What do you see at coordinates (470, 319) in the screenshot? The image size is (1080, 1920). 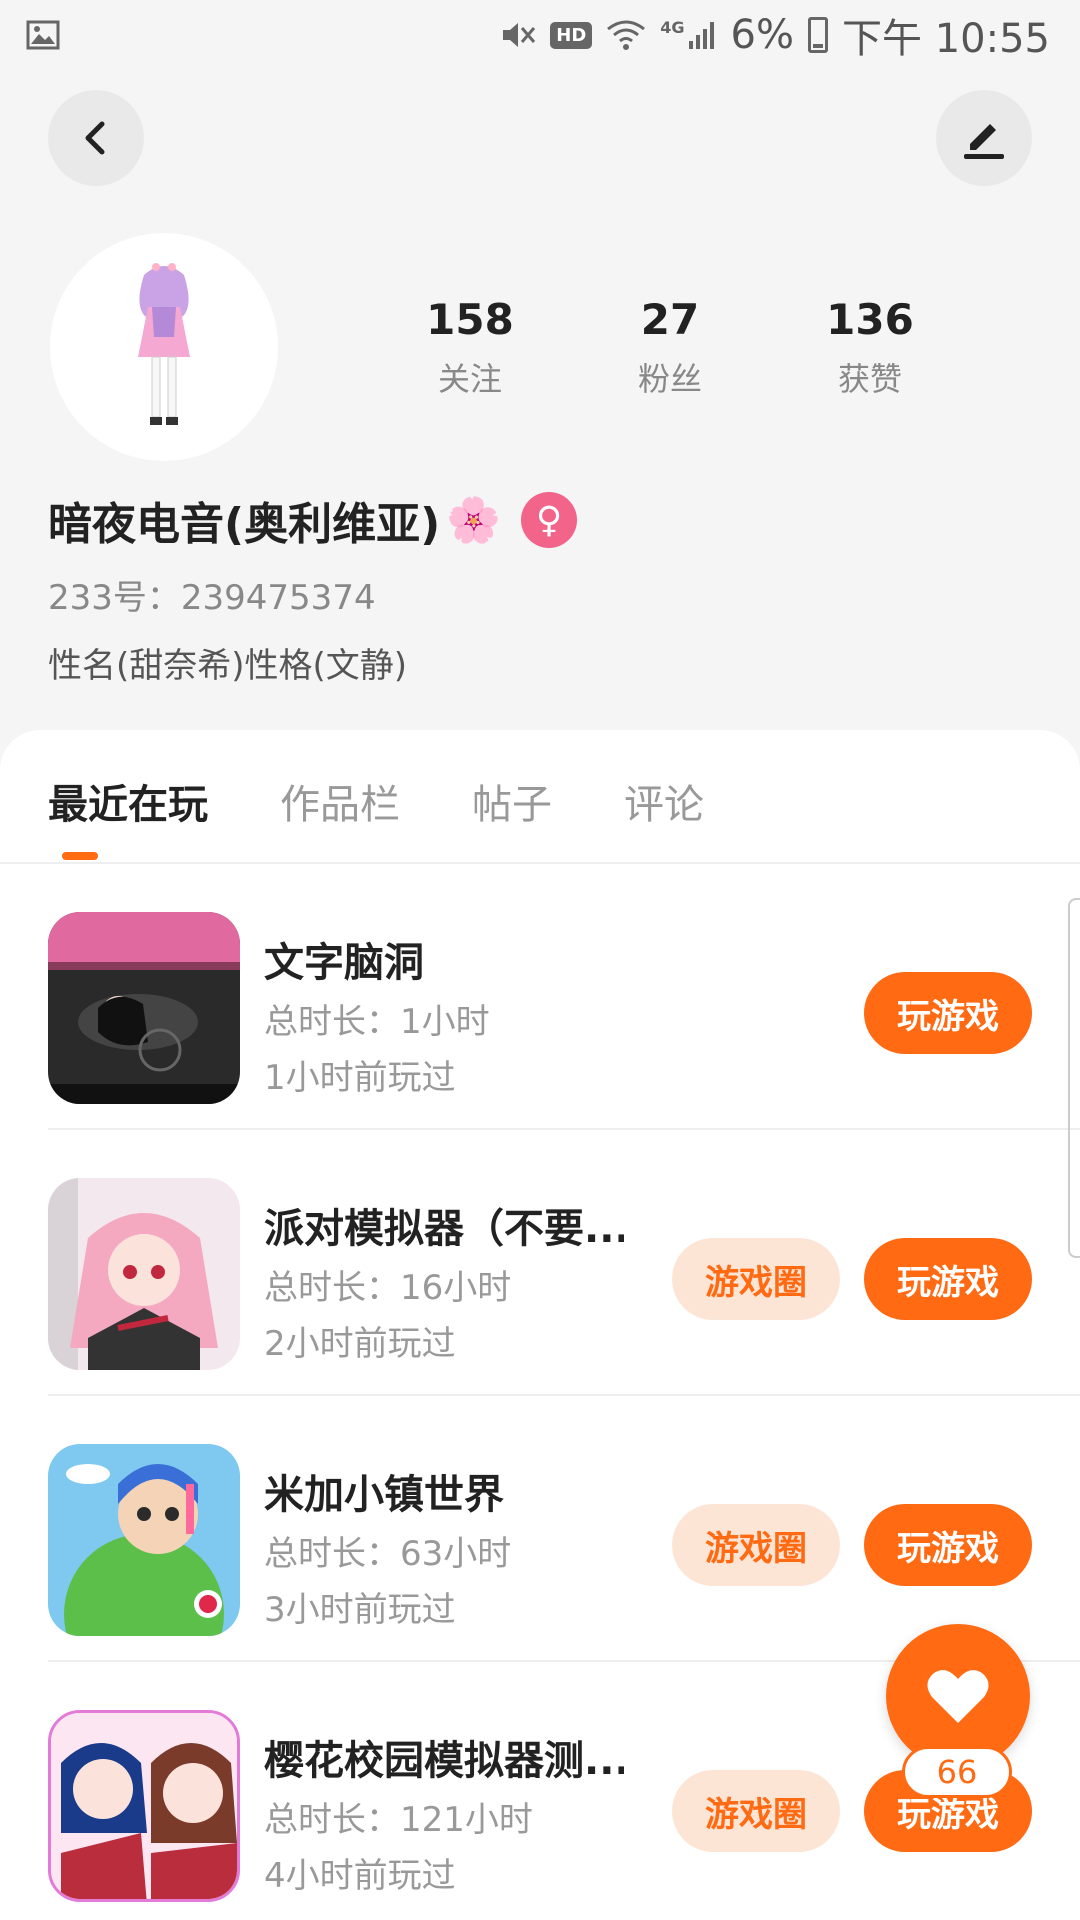 I see `stat-value: 158` at bounding box center [470, 319].